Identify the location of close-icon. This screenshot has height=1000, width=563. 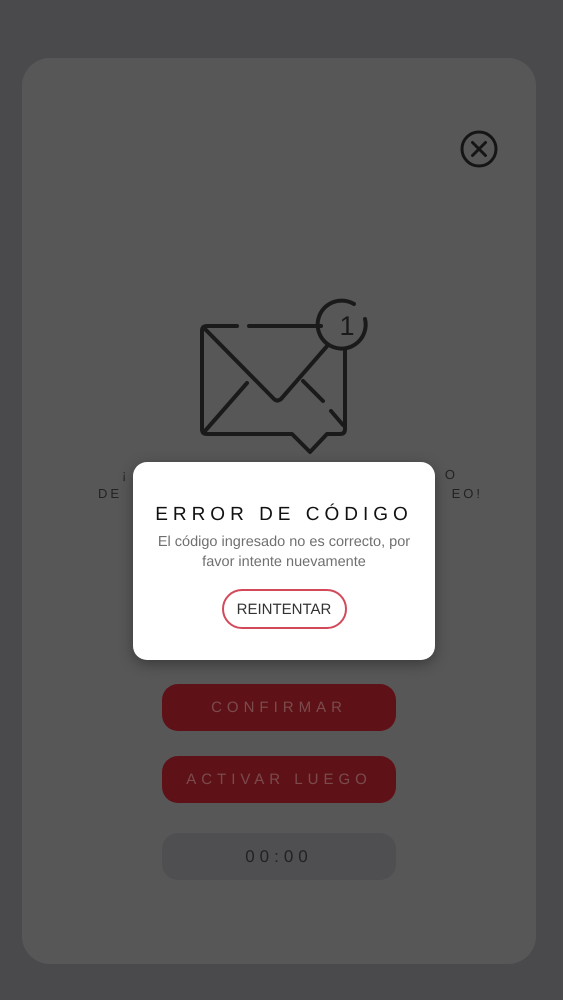
(479, 149).